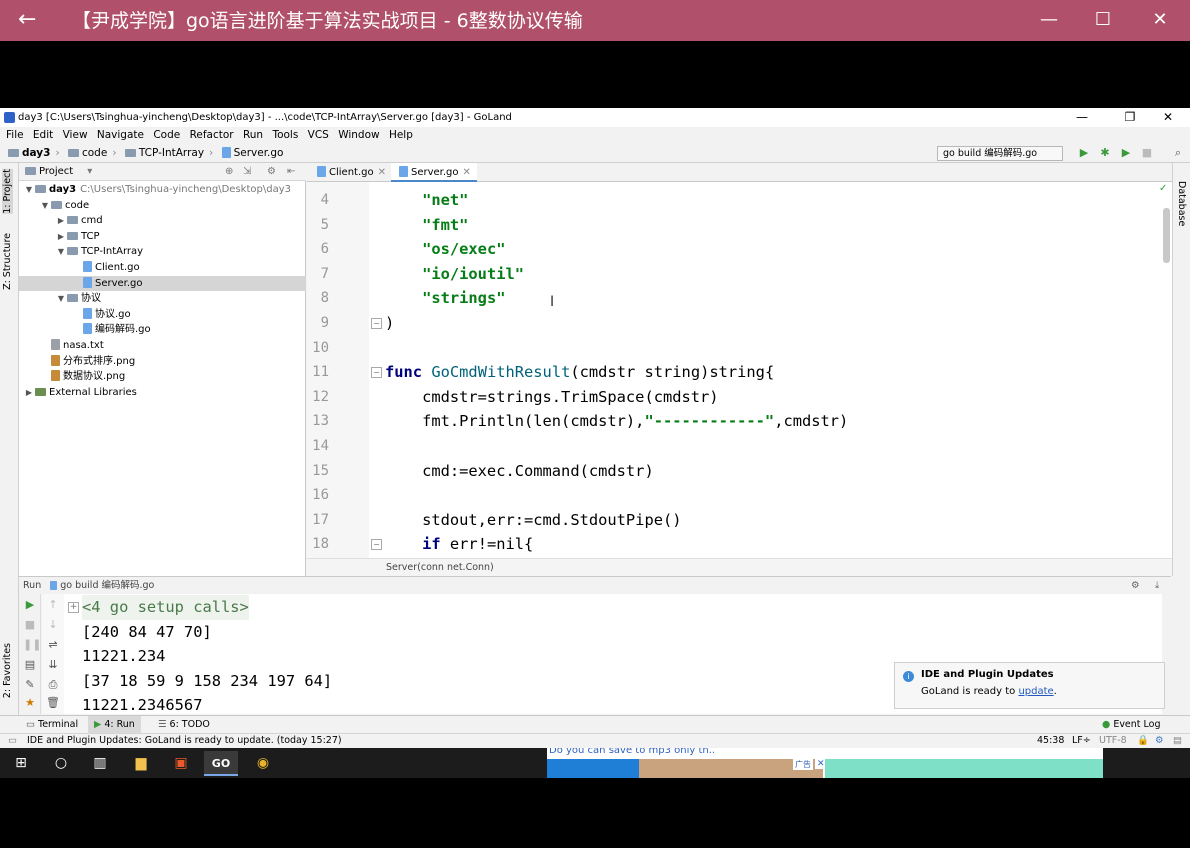 This screenshot has width=1190, height=848. I want to click on tree-item: Client.go, so click(162, 268).